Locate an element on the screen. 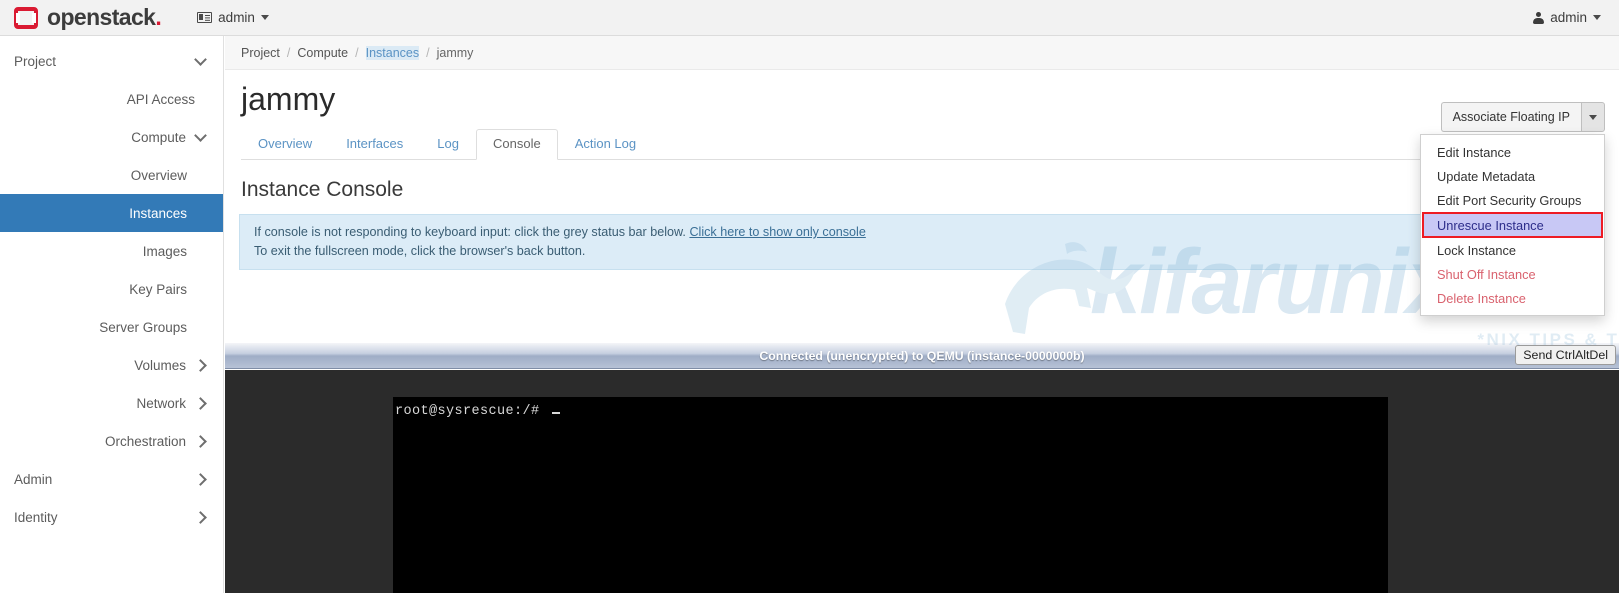 This screenshot has width=1619, height=593. sidebar-item-label: API Access is located at coordinates (160, 99).